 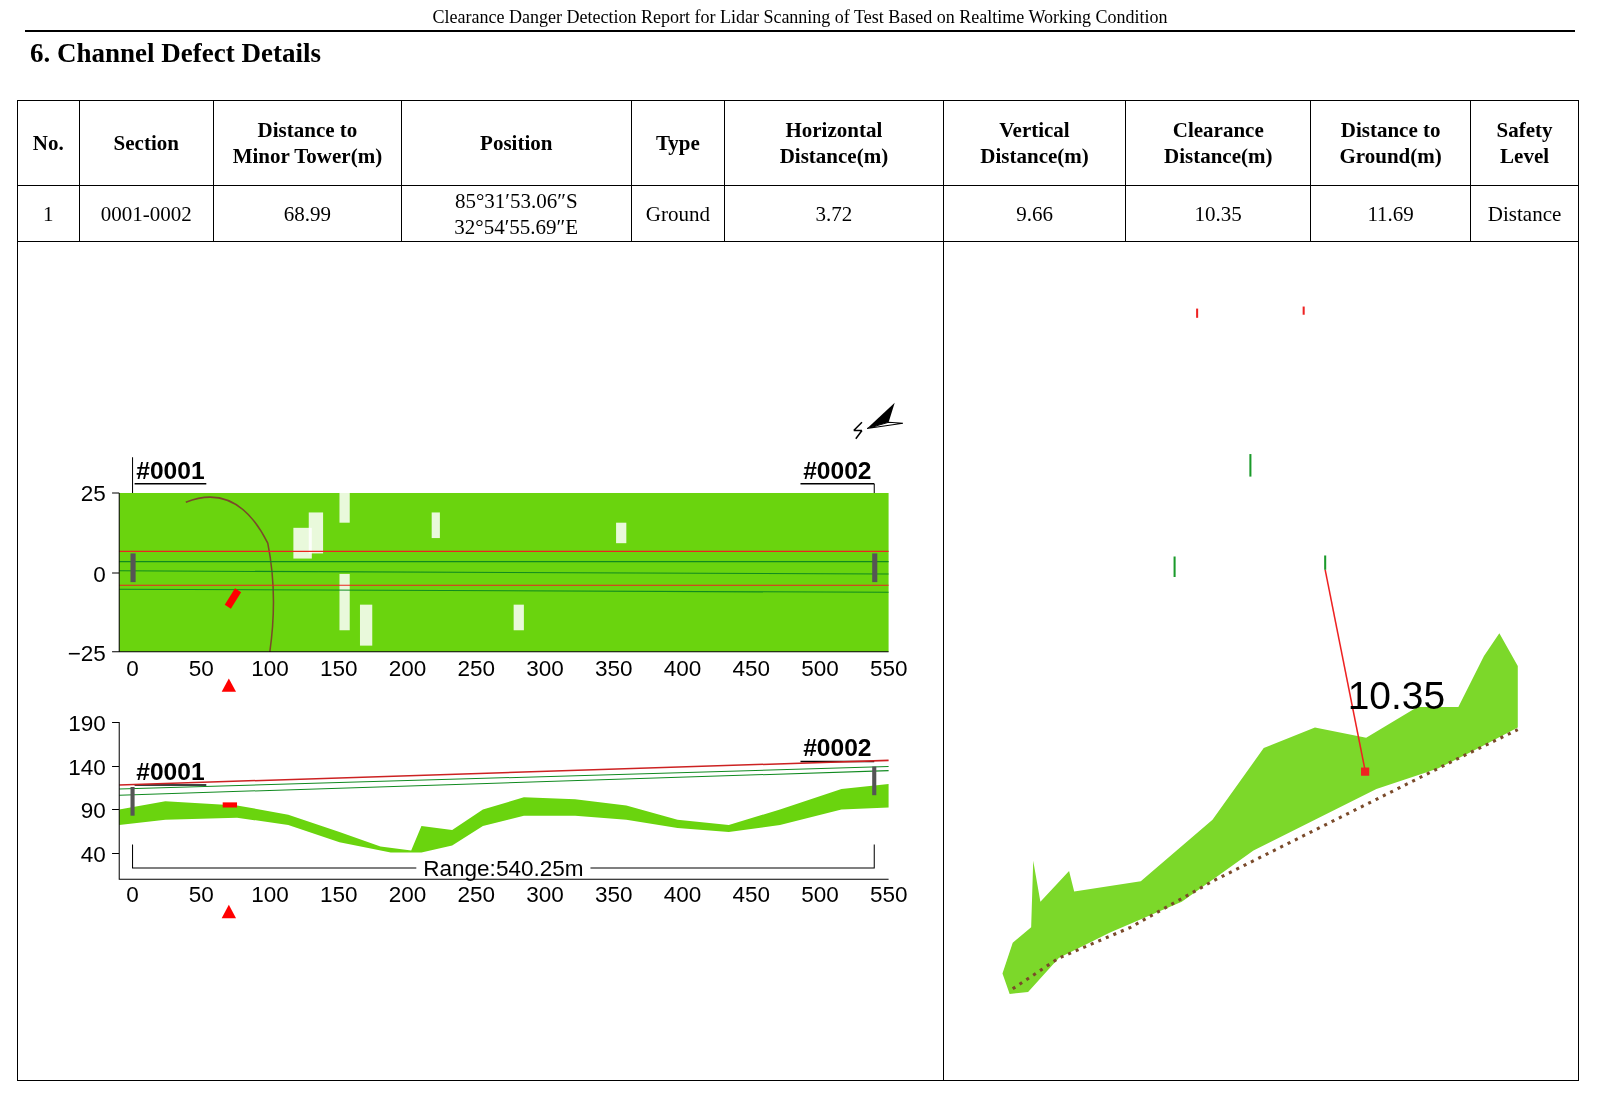 What do you see at coordinates (87, 767) in the screenshot?
I see `axis-tick-label: 140` at bounding box center [87, 767].